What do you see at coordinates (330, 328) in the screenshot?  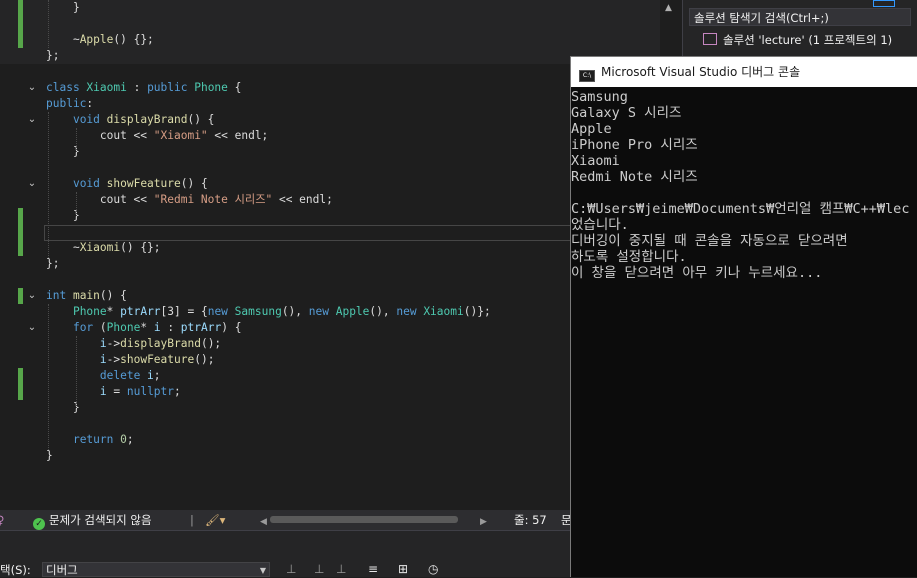 I see `code-line: ⌄ for (Phone* i : ptrArr) {` at bounding box center [330, 328].